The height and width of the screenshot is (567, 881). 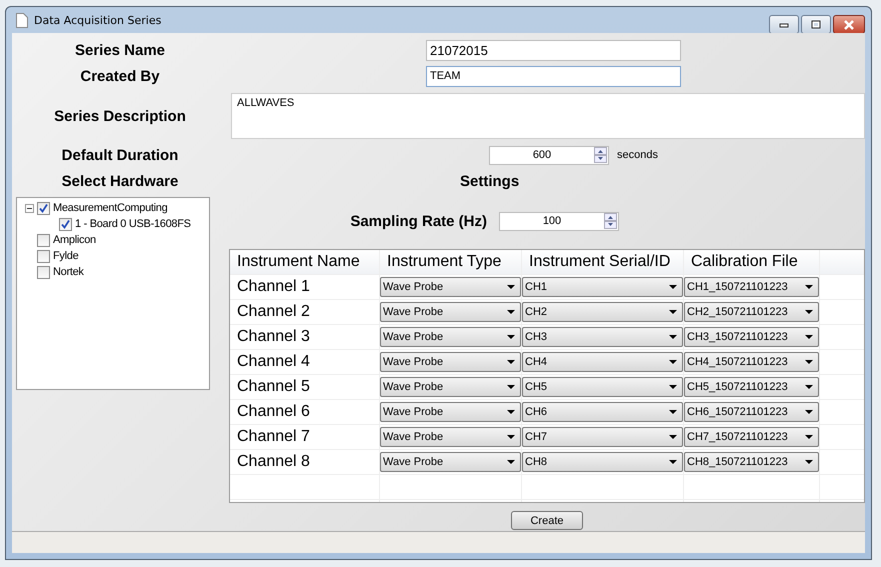 I want to click on tree-item: 1 - Board 0 USB-1608FS, so click(x=133, y=224).